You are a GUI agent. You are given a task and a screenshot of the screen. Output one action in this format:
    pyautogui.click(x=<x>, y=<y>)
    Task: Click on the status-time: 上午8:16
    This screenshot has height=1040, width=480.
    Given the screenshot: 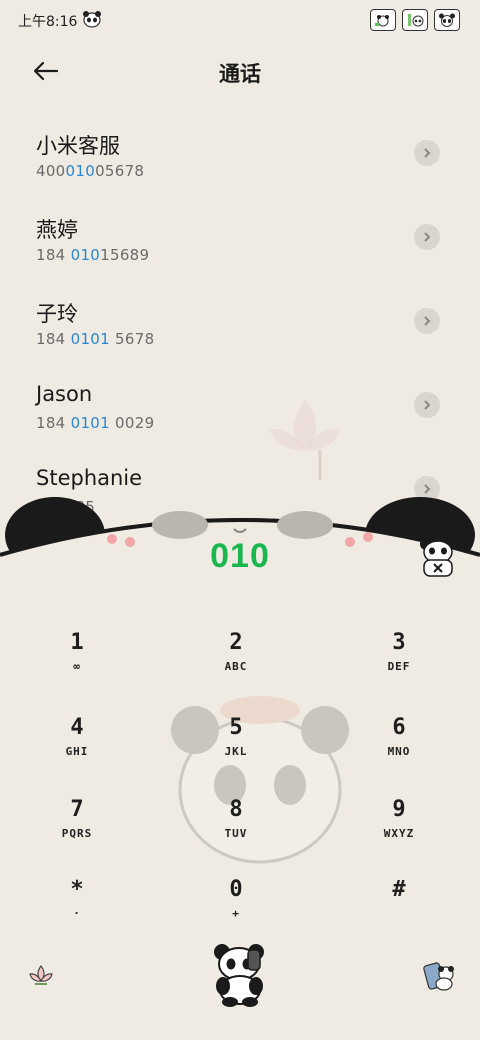 What is the action you would take?
    pyautogui.click(x=48, y=22)
    